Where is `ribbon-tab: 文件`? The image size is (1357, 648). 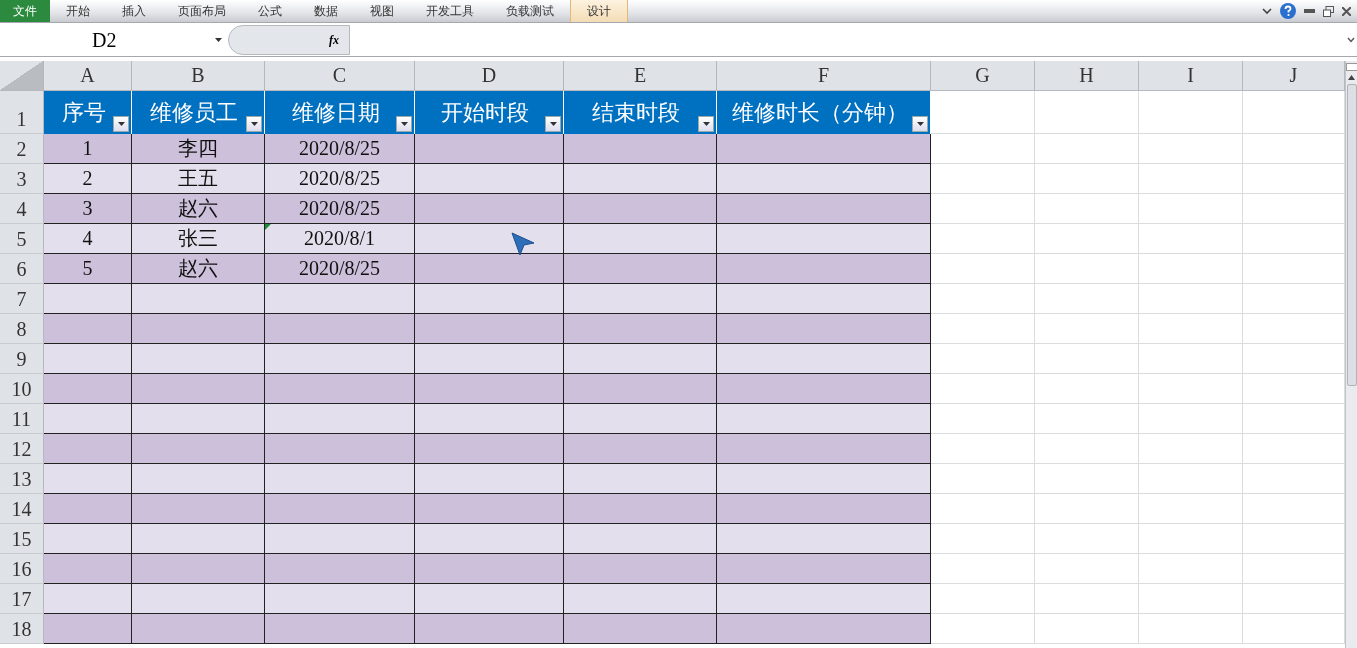
ribbon-tab: 文件 is located at coordinates (25, 11).